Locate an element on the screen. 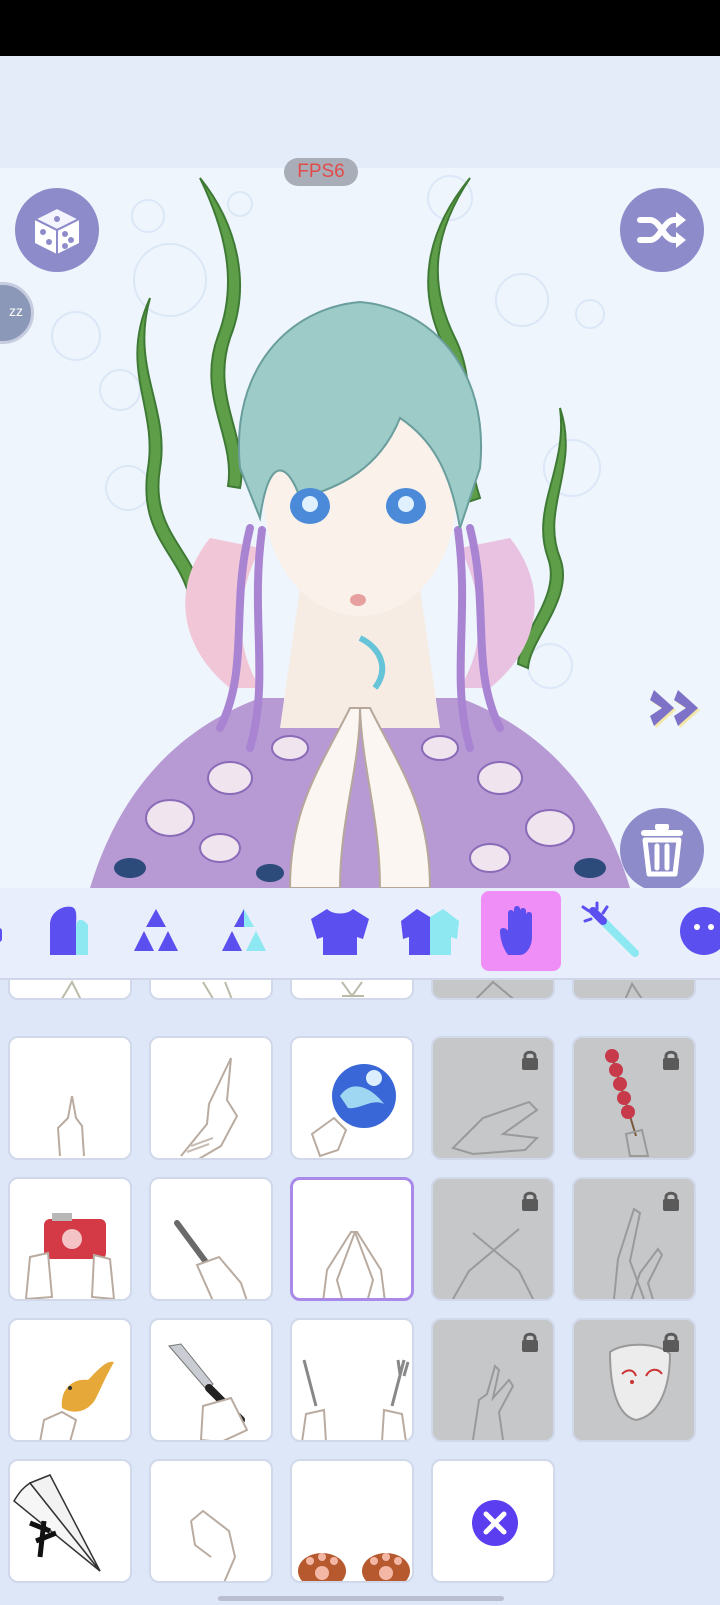  paw-gloves-thumbnail is located at coordinates (354, 1567).